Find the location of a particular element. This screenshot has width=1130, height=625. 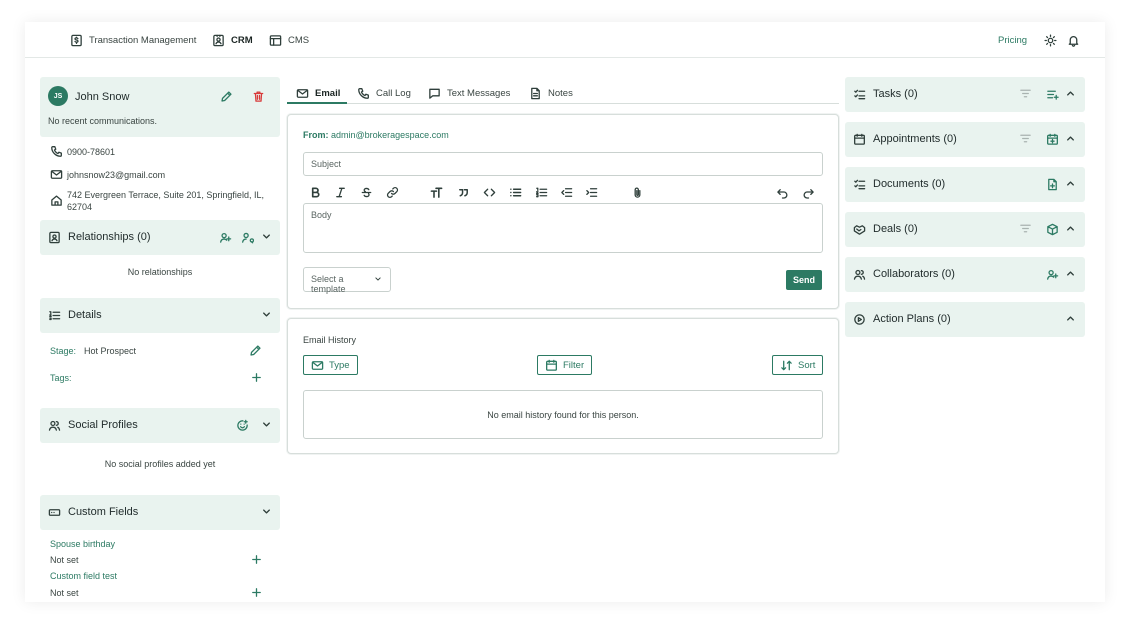

collapse-social-button is located at coordinates (266, 424).